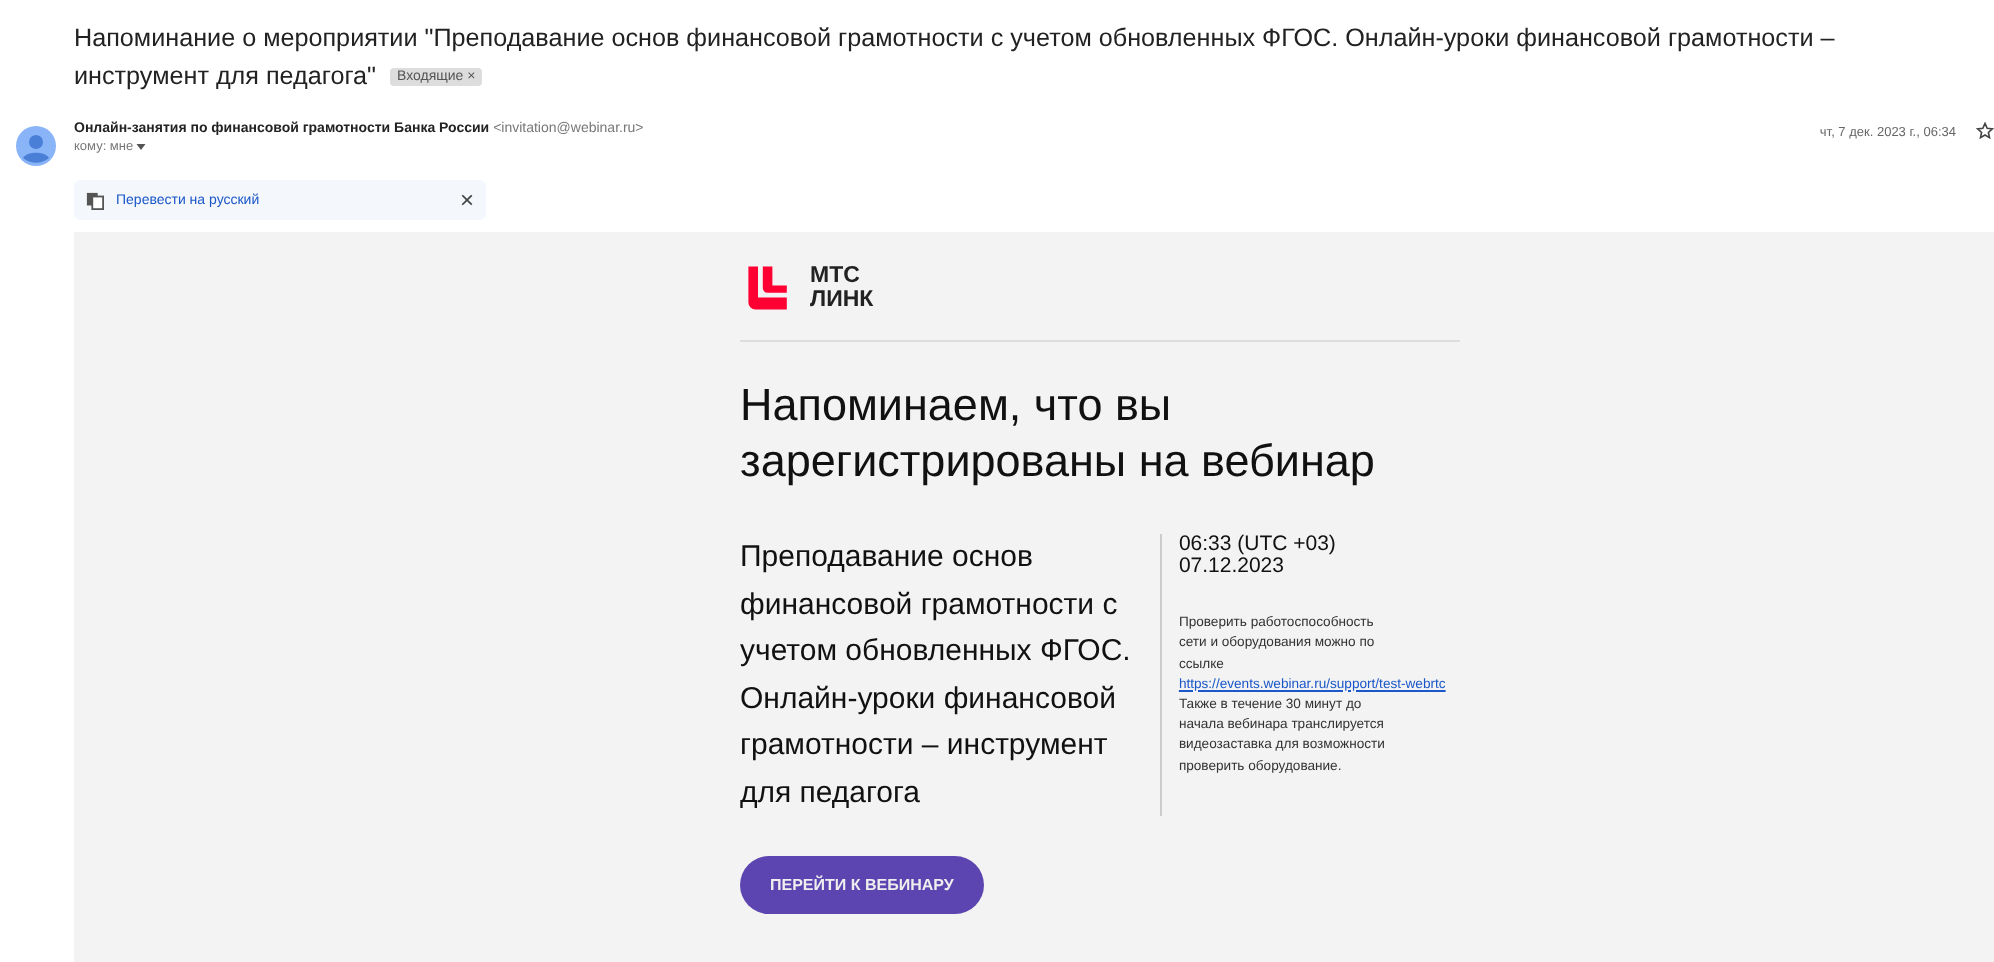 Image resolution: width=1994 pixels, height=962 pixels. What do you see at coordinates (141, 146) in the screenshot?
I see `caret-icon` at bounding box center [141, 146].